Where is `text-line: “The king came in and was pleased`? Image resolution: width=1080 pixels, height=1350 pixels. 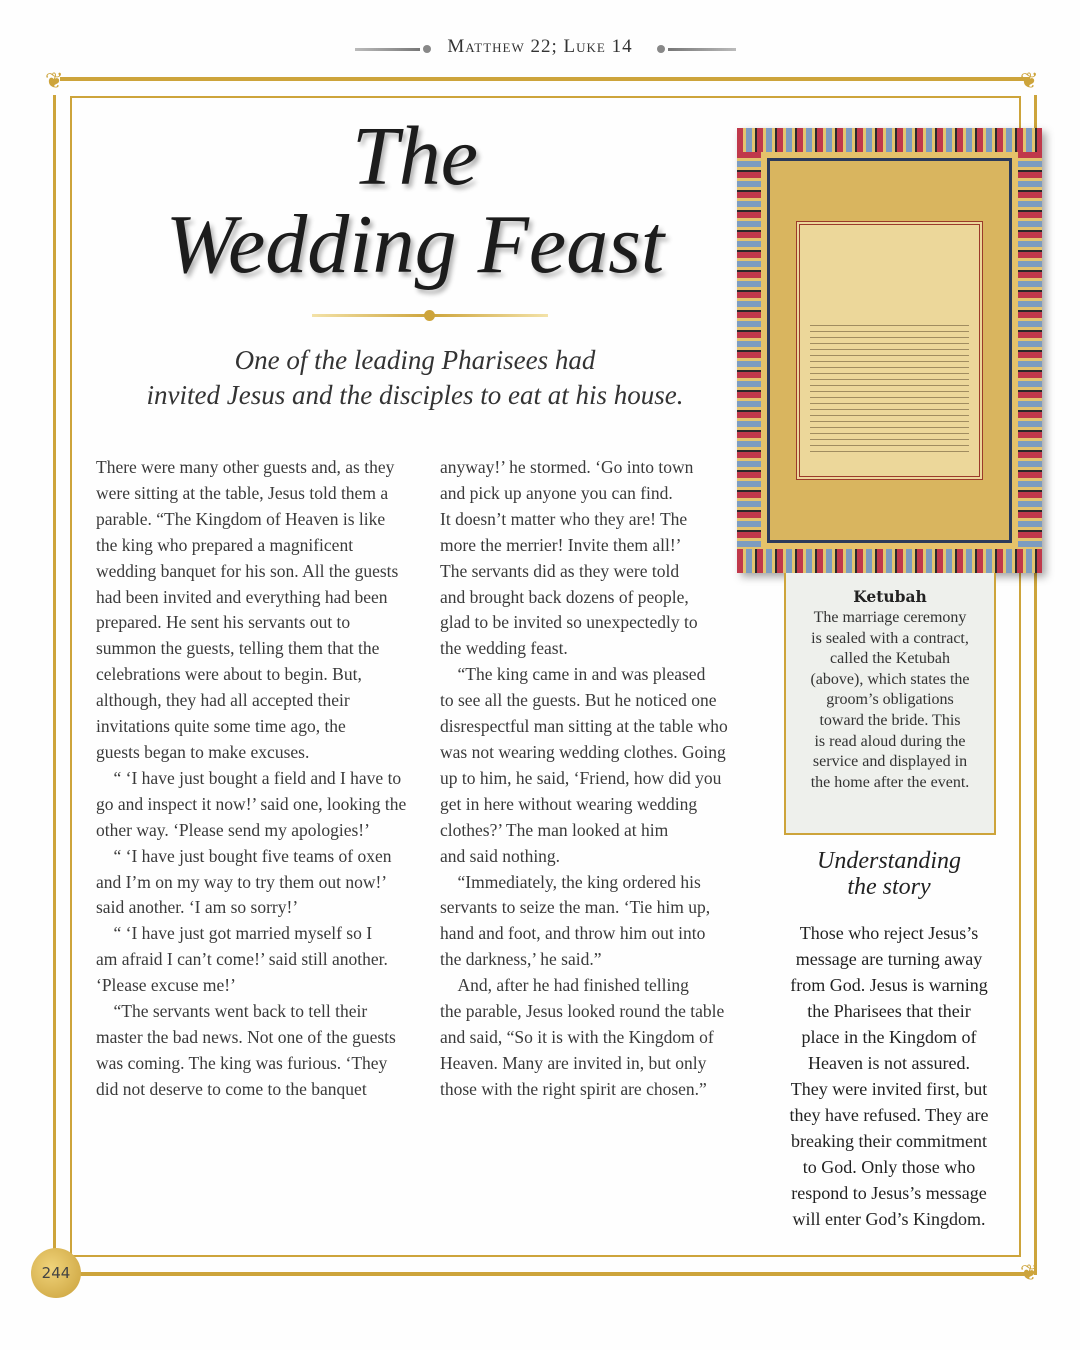
text-line: “The king came in and was pleased is located at coordinates (573, 674).